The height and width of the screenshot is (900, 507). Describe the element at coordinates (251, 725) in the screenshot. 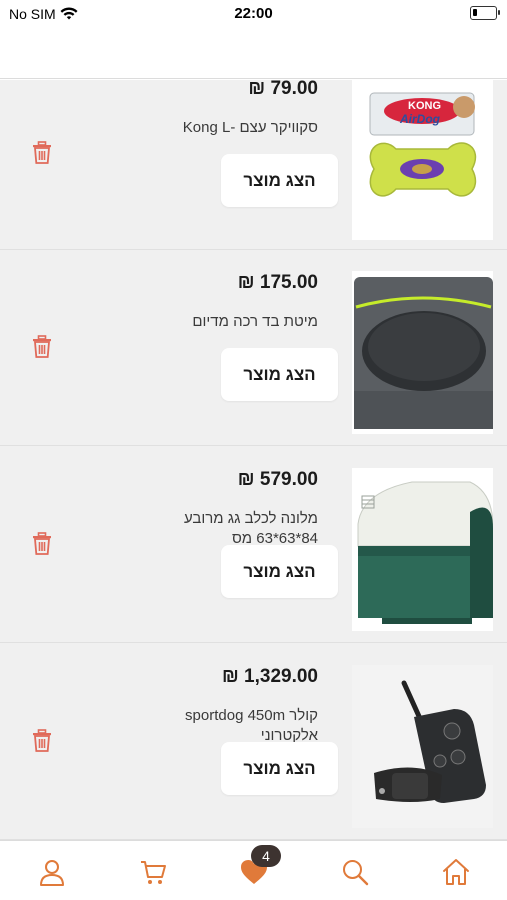

I see `product-name: קולר sportdog 450m אלקטרוני` at that location.